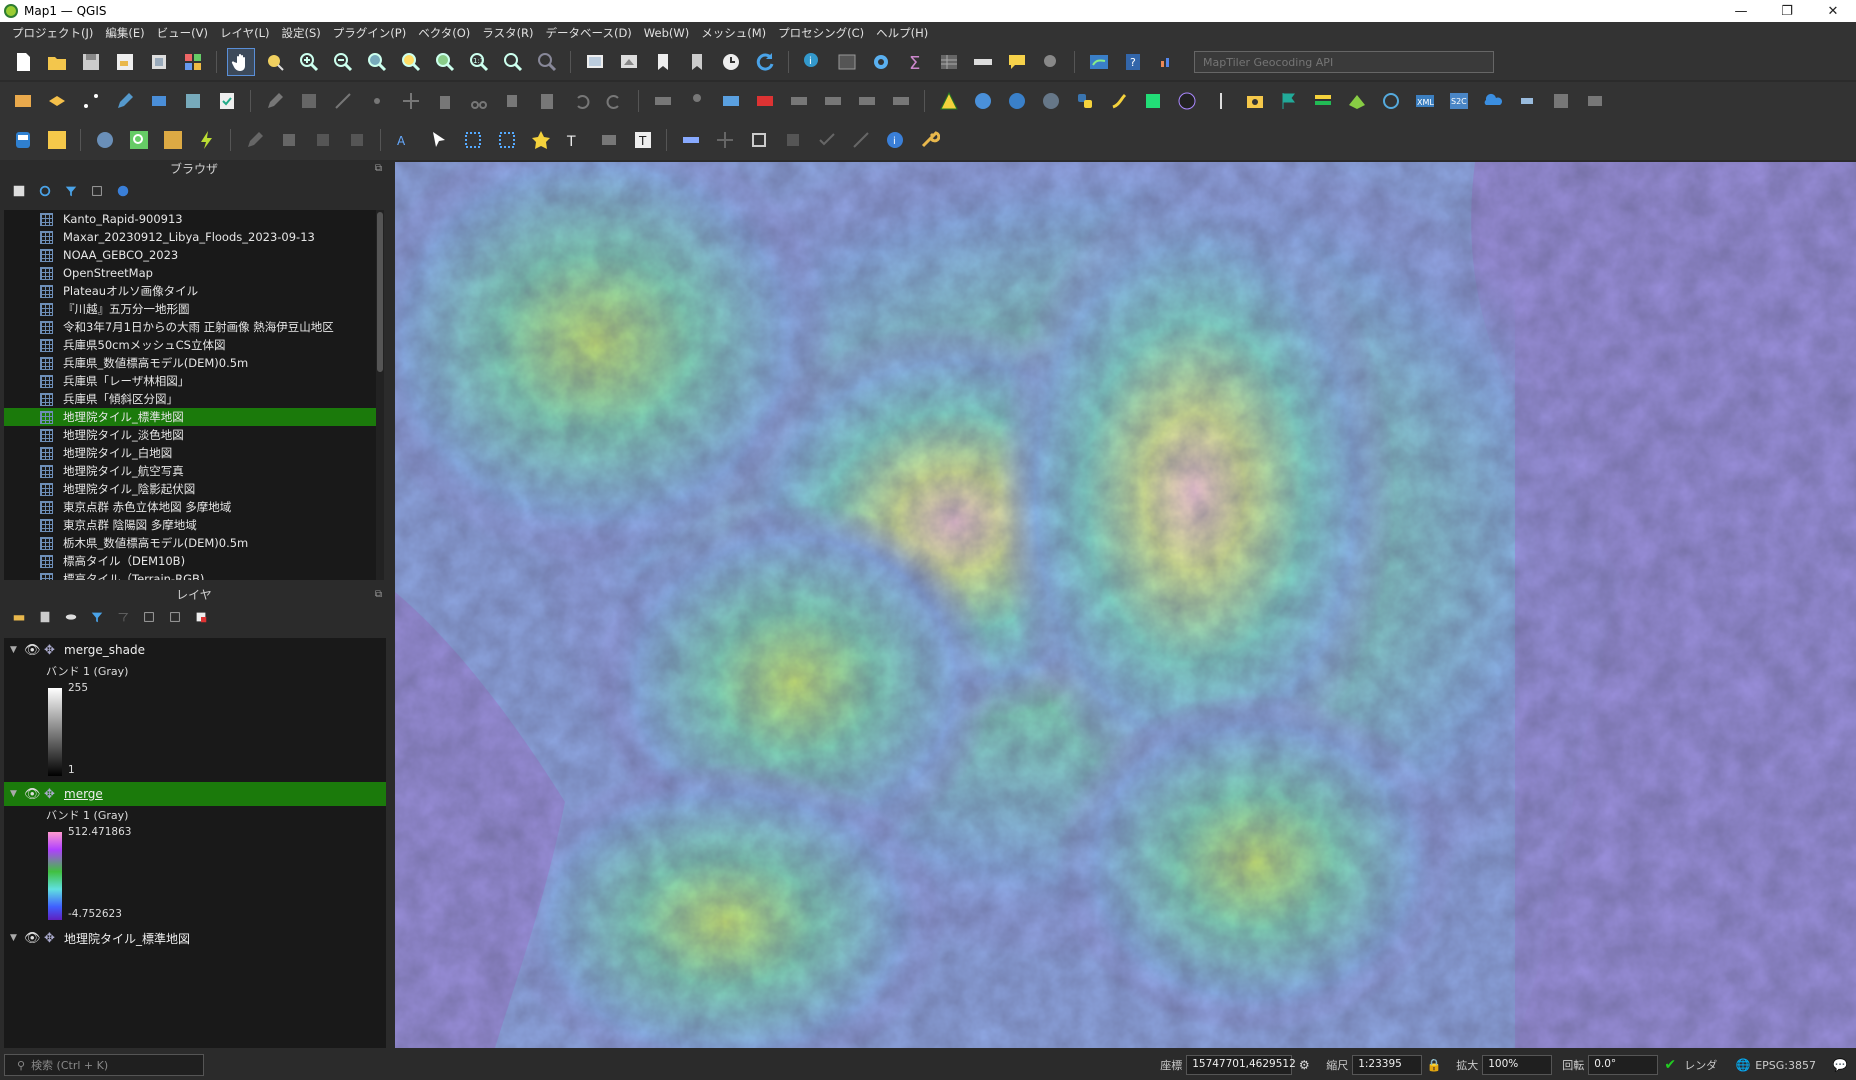  Describe the element at coordinates (813, 62) in the screenshot. I see `identify-features-button: i` at that location.